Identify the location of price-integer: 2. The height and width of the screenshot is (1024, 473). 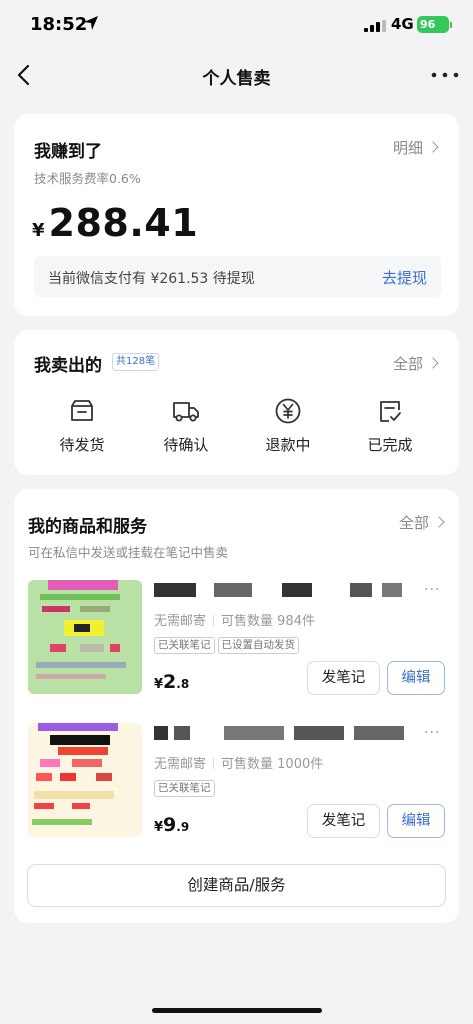
(170, 682).